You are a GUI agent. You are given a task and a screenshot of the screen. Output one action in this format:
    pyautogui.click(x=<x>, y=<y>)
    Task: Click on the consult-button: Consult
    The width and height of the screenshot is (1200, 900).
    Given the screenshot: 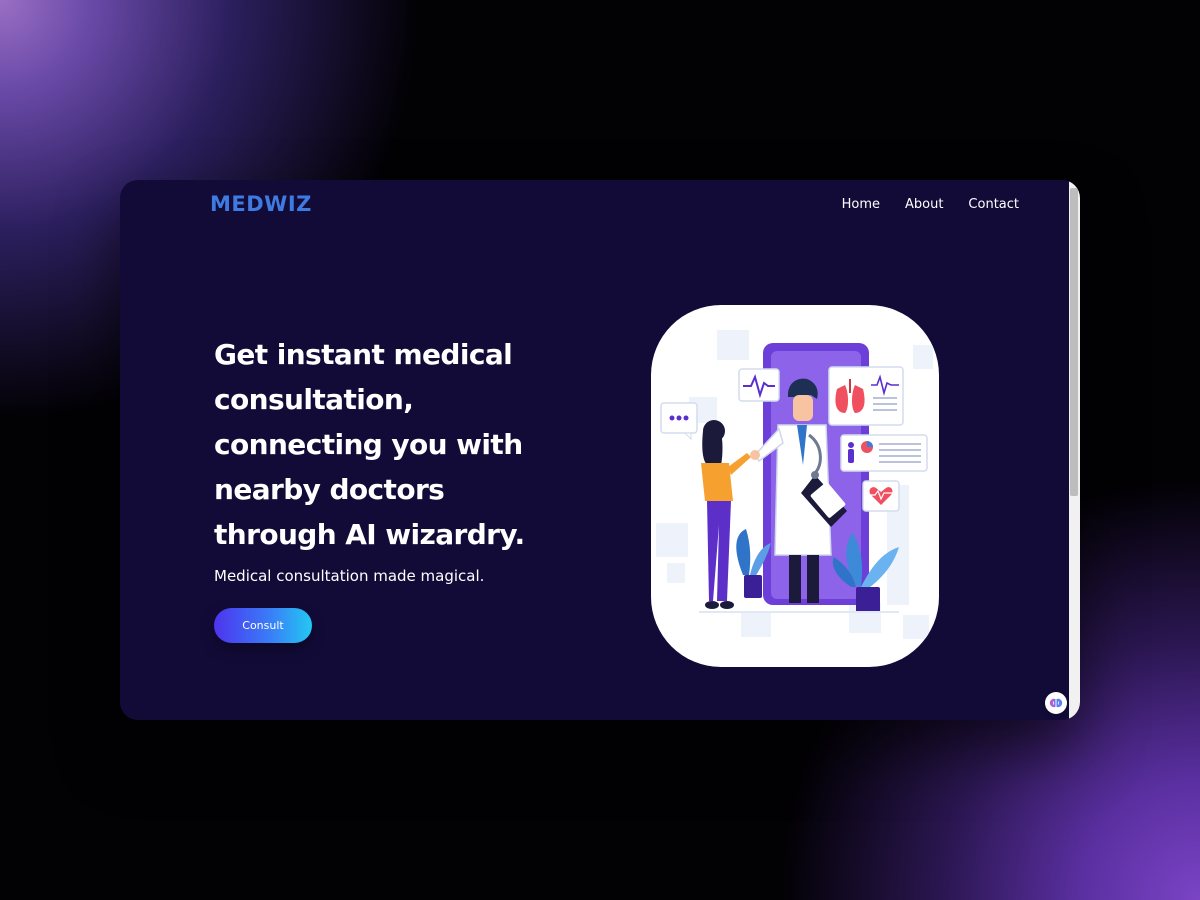 What is the action you would take?
    pyautogui.click(x=263, y=625)
    